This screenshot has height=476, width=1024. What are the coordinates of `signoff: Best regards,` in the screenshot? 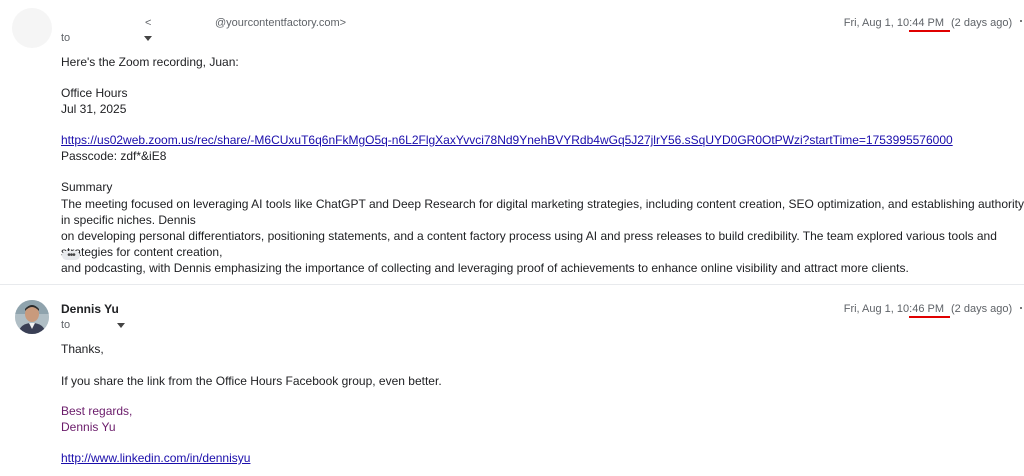 It's located at (97, 411).